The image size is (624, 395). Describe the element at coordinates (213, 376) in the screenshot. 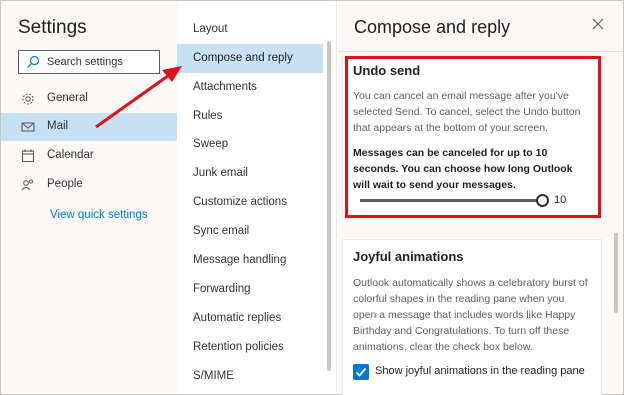

I see `menu-item-label: S/MIME` at that location.